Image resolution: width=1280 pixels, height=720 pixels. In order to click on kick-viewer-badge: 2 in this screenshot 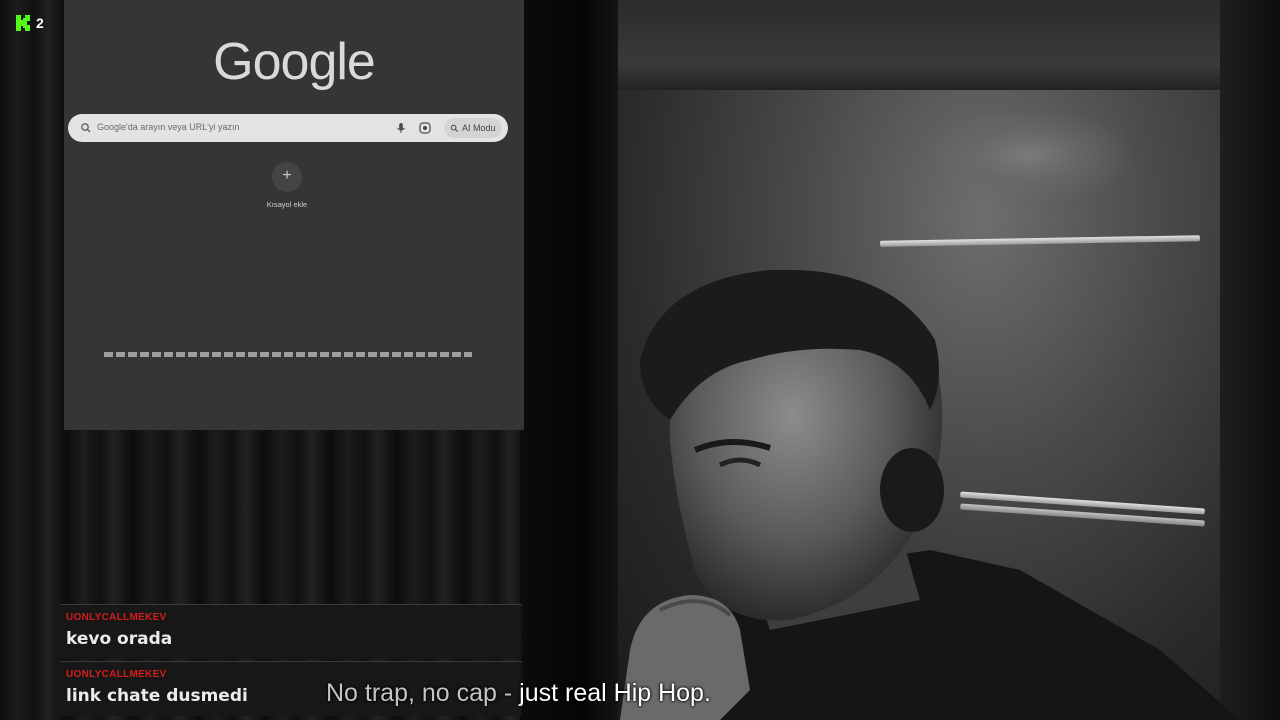, I will do `click(29, 23)`.